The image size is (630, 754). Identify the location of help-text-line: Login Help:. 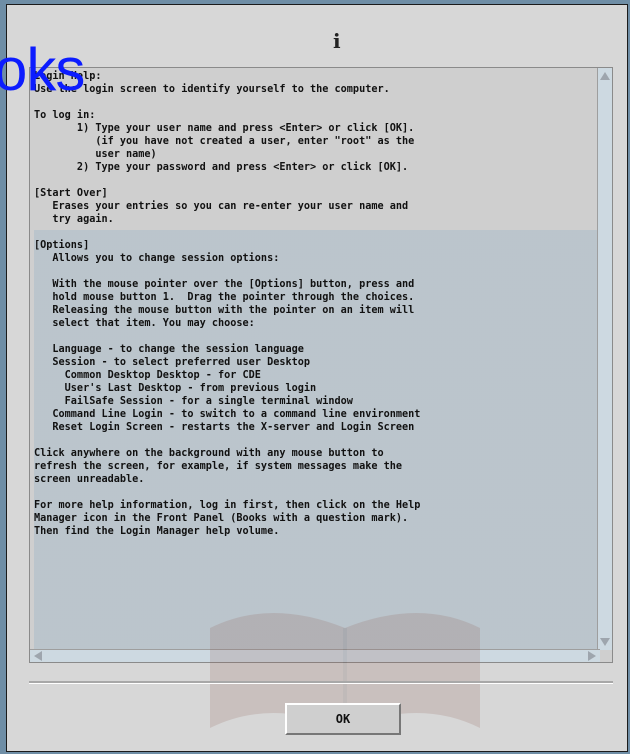
(68, 76).